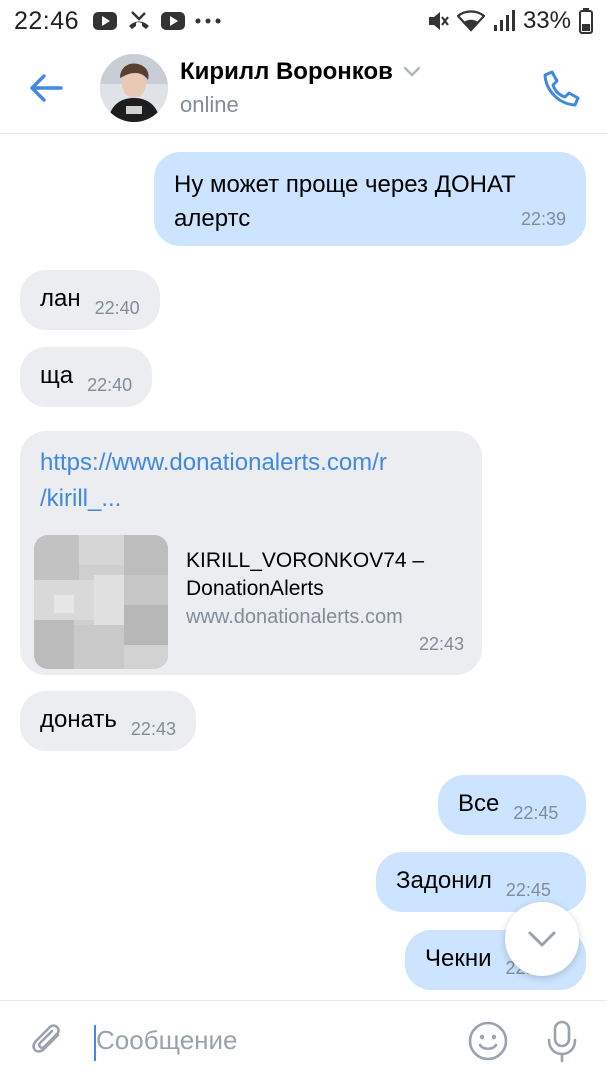  I want to click on message-time: 22:39, so click(543, 219).